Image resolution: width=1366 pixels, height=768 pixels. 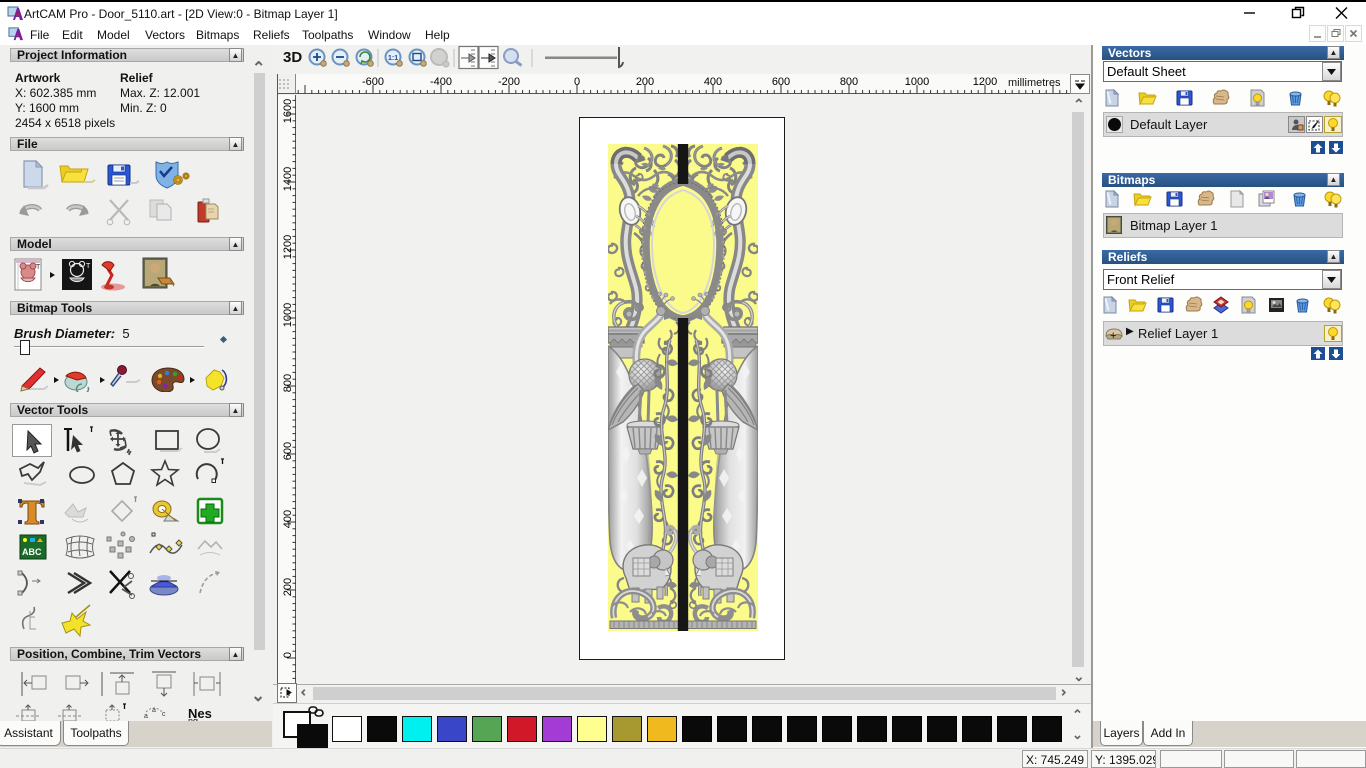 I want to click on svg-text: c, so click(x=164, y=714).